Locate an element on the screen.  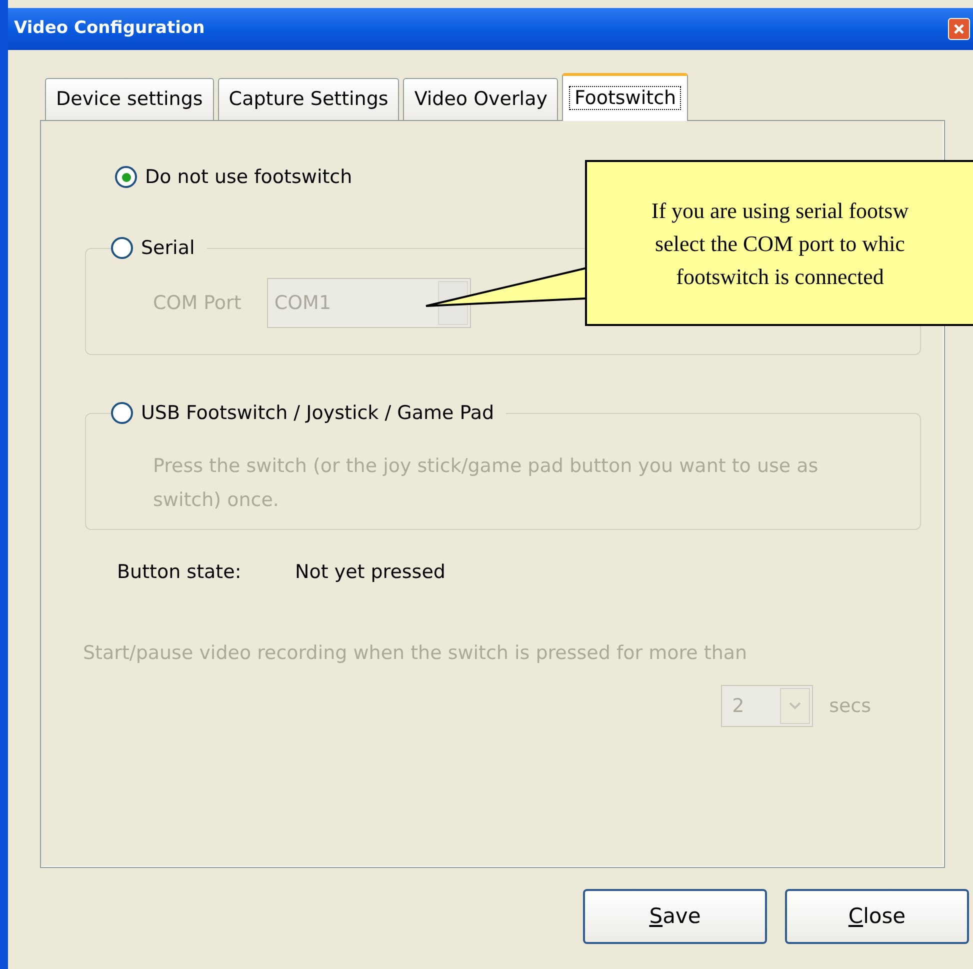
tab: Device settings is located at coordinates (129, 99).